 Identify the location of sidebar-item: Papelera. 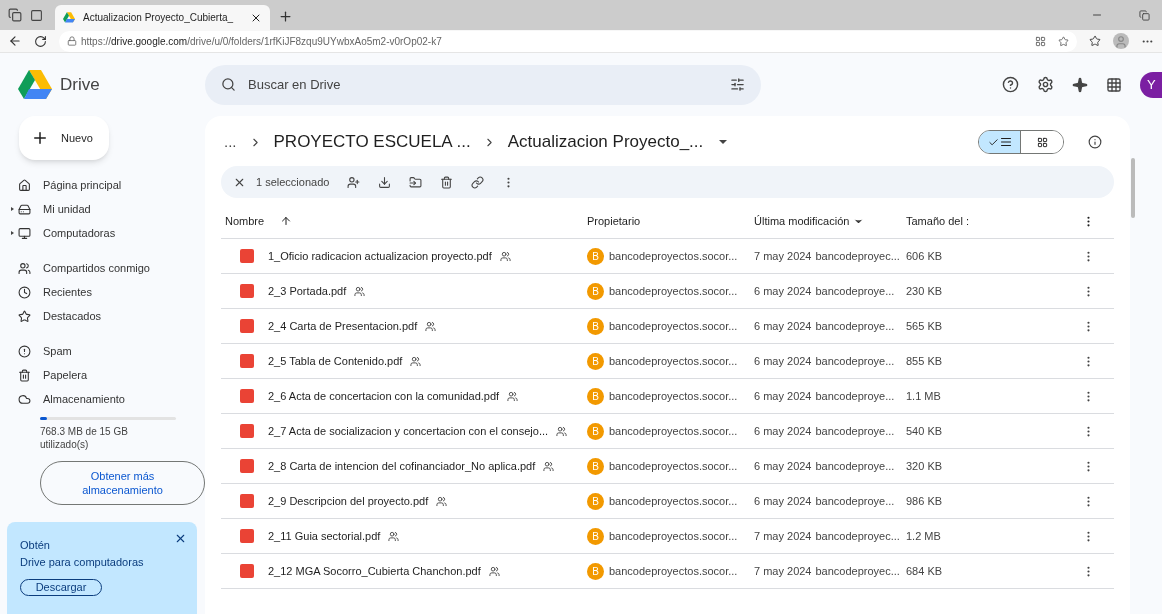
(102, 375).